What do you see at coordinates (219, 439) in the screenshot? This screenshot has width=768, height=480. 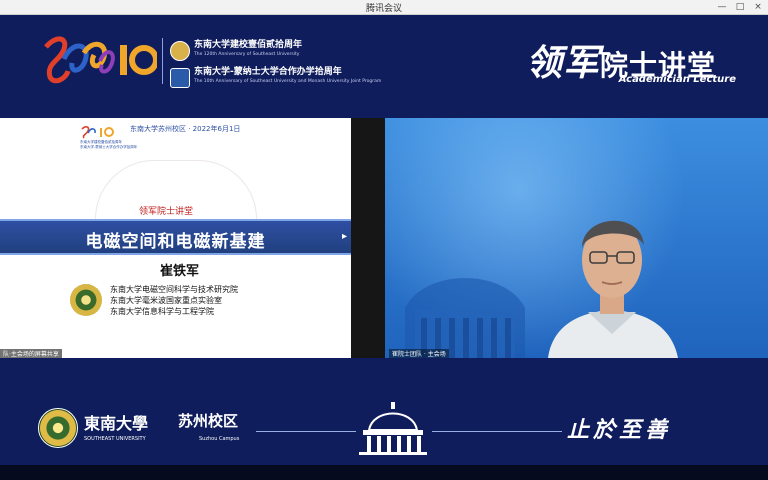 I see `footer-campus-en: Suzhou Campus` at bounding box center [219, 439].